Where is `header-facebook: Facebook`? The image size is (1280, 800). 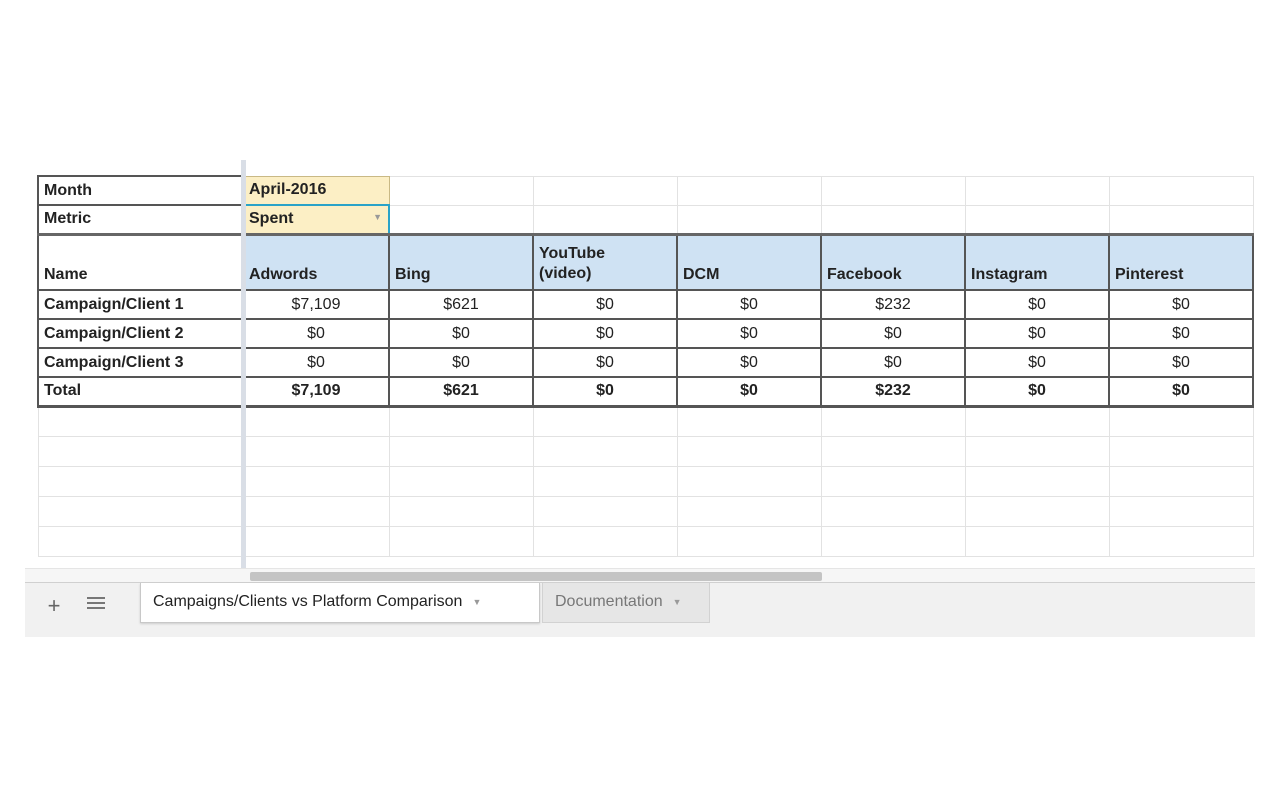
header-facebook: Facebook is located at coordinates (893, 261).